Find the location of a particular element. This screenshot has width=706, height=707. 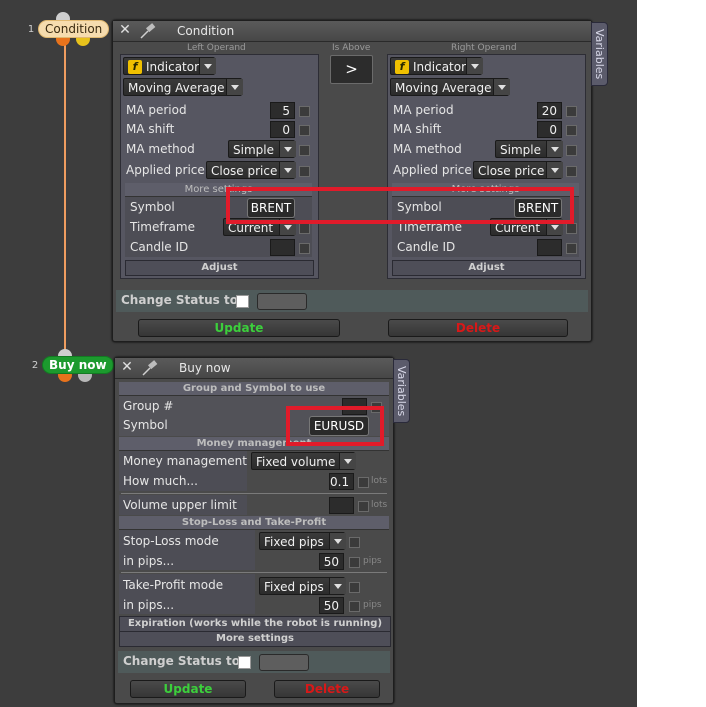

volume-upper-limit-input is located at coordinates (341, 505).